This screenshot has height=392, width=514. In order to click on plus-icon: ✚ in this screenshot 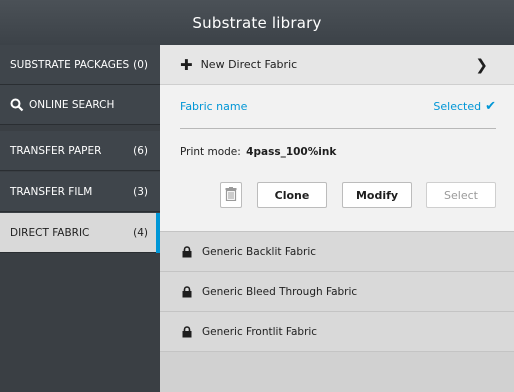, I will do `click(186, 64)`.